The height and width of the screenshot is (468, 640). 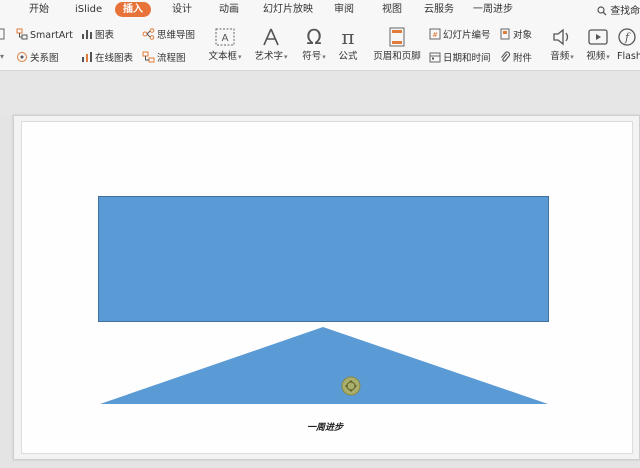 I want to click on video-icon, so click(x=598, y=37).